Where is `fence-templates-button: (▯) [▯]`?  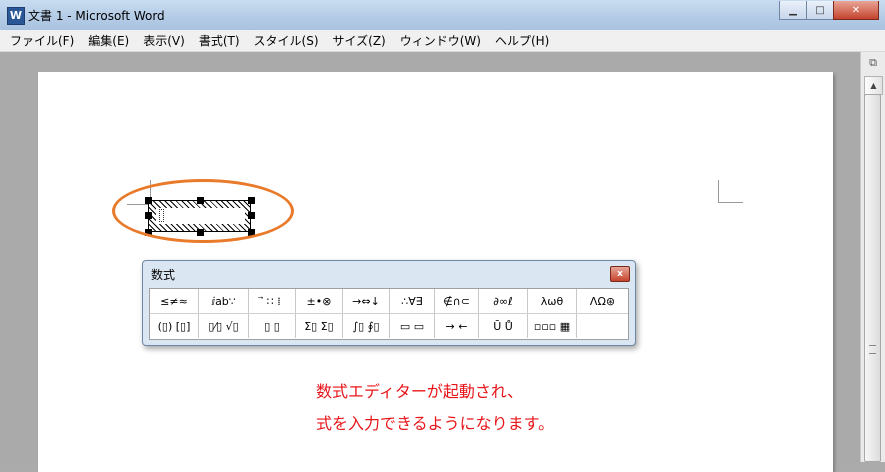
fence-templates-button: (▯) [▯] is located at coordinates (174, 326).